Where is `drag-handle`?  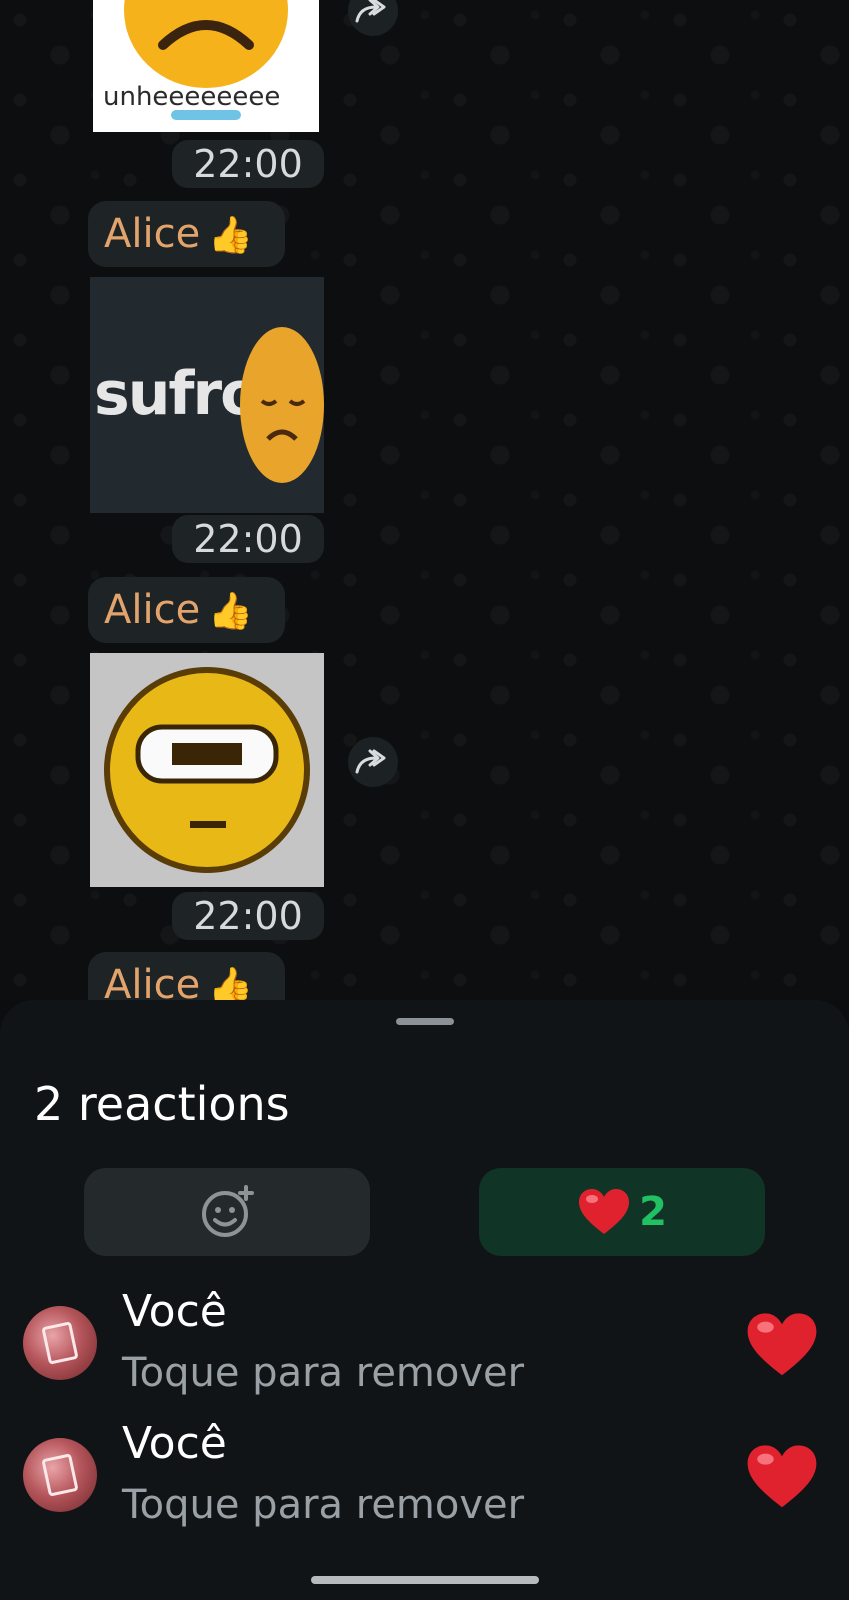 drag-handle is located at coordinates (425, 1021).